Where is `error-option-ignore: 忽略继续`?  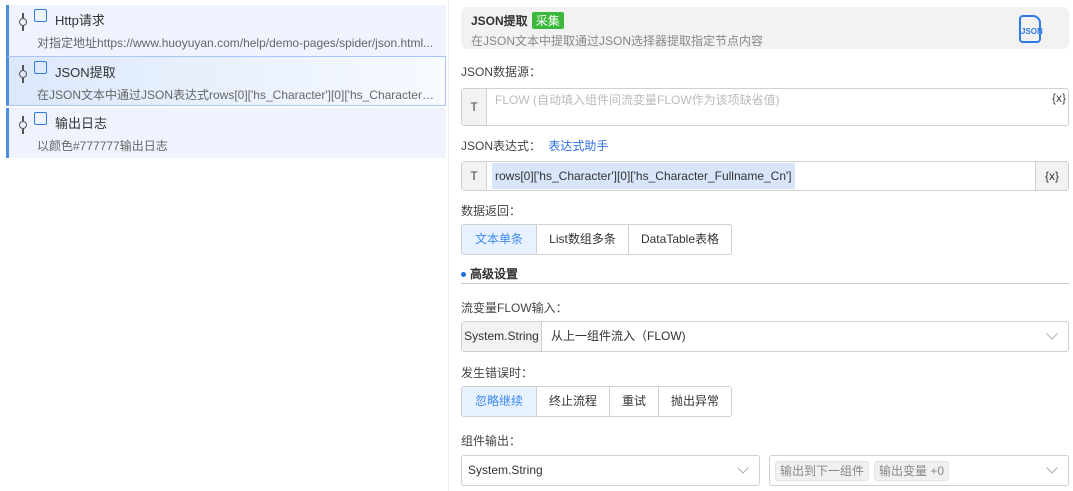
error-option-ignore: 忽略继续 is located at coordinates (499, 401).